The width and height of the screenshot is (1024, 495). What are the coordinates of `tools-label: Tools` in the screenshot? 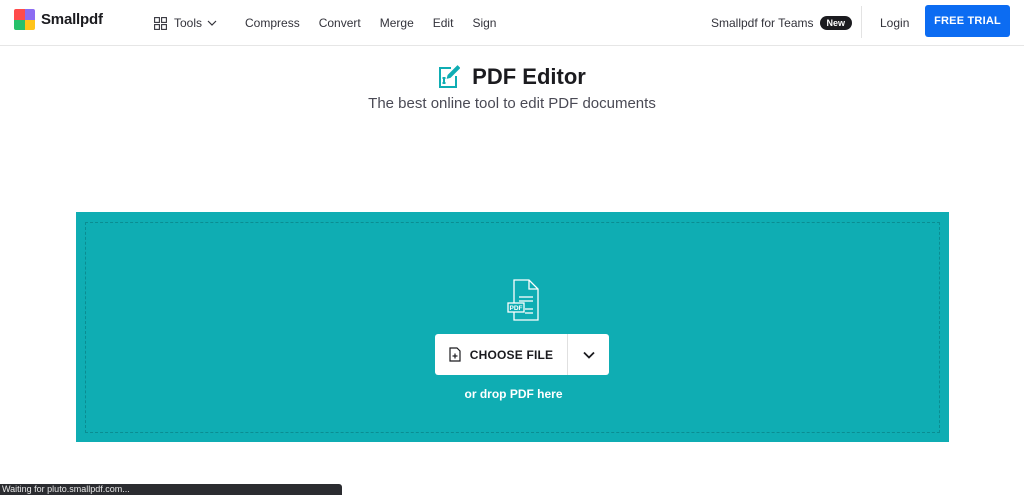 It's located at (188, 23).